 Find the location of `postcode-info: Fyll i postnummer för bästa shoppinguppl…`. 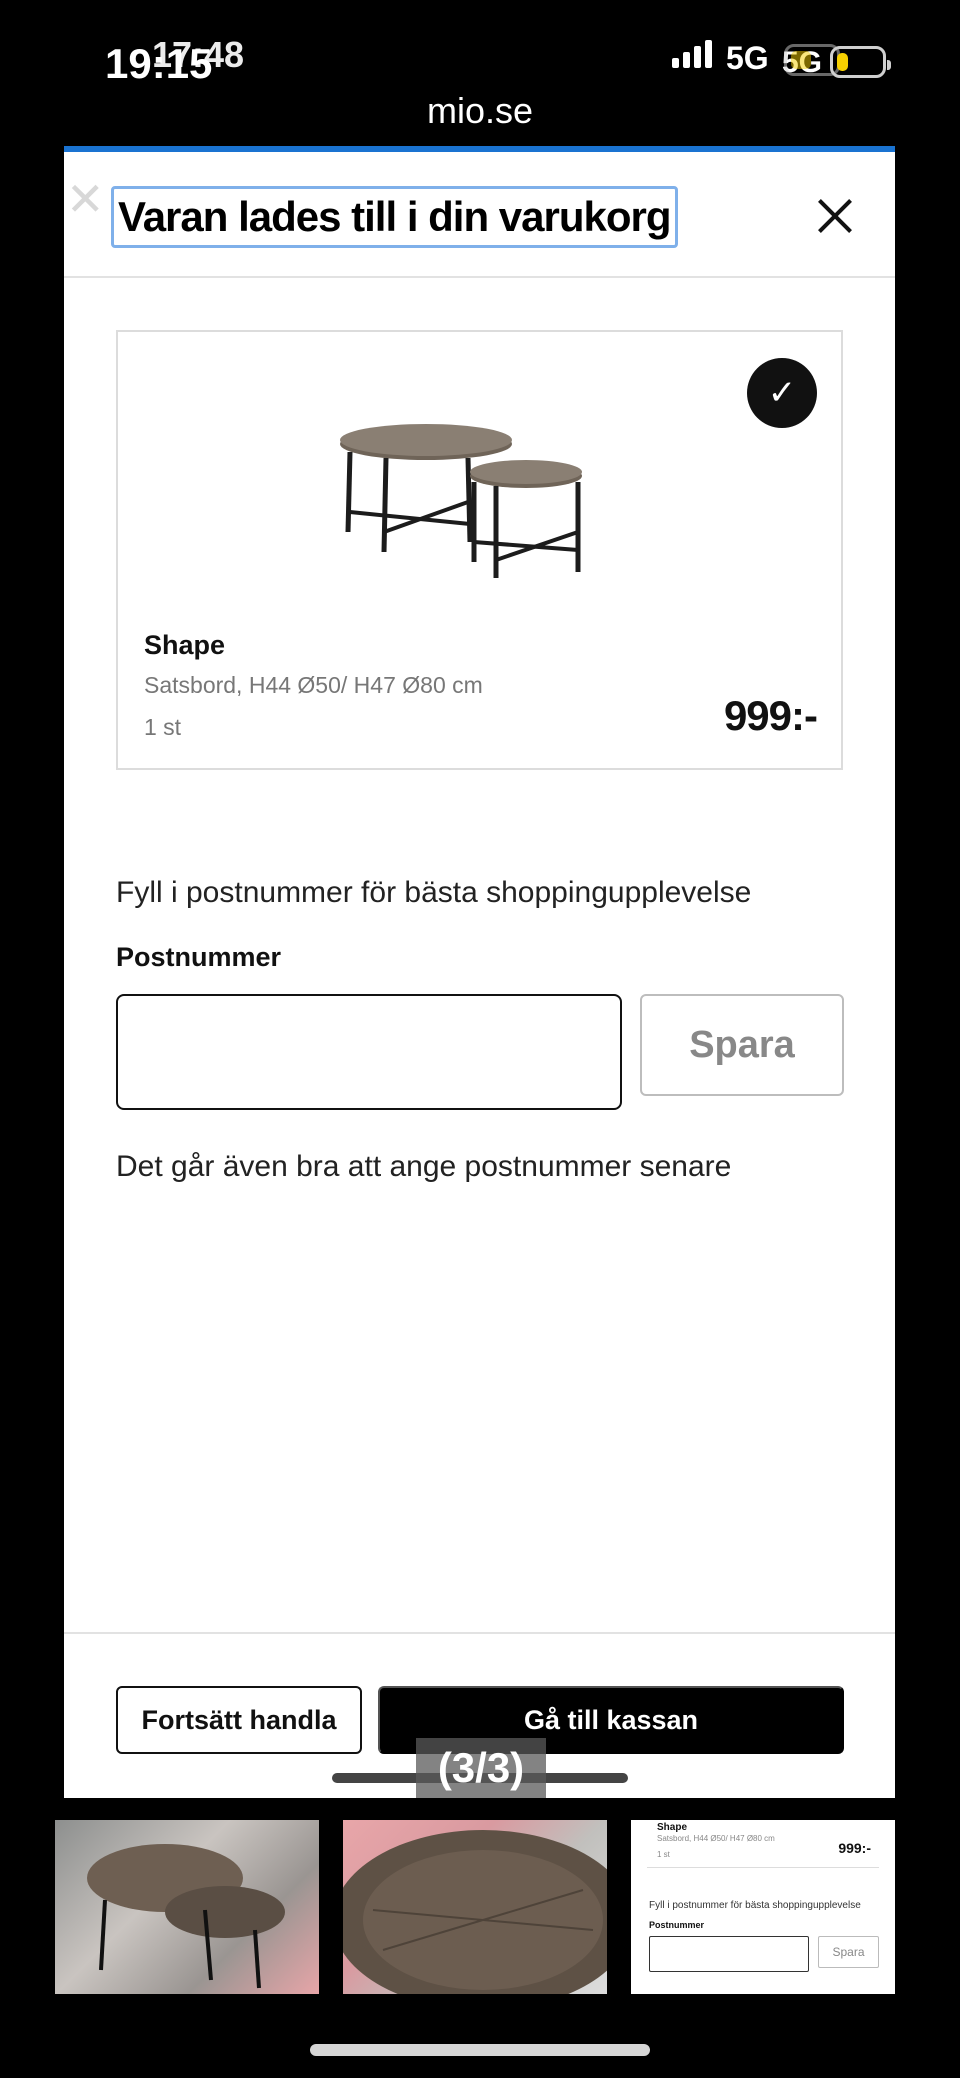

postcode-info: Fyll i postnummer för bästa shoppinguppl… is located at coordinates (434, 892).